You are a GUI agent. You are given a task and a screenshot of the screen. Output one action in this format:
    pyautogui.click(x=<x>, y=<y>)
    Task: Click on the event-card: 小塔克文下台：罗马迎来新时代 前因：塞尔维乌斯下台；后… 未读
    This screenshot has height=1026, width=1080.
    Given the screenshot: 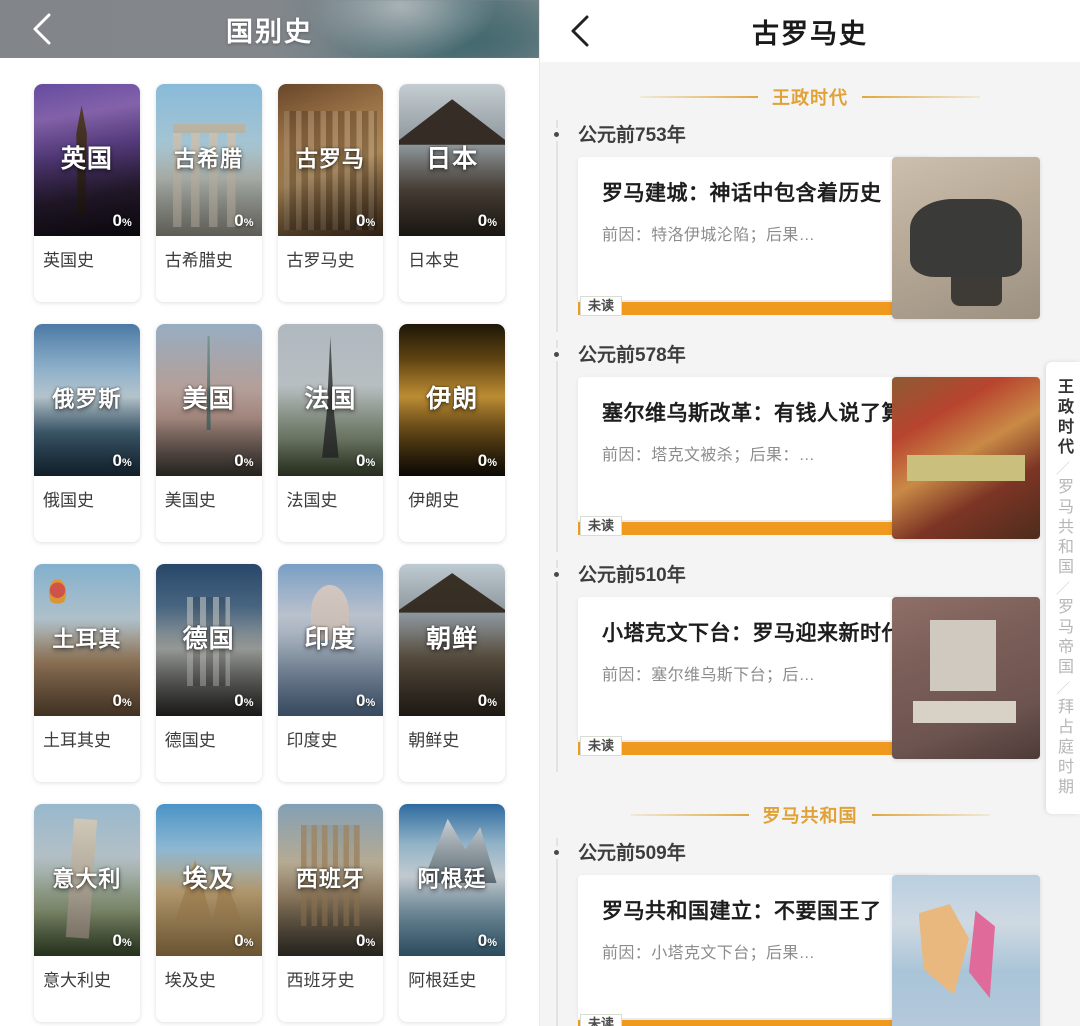 What is the action you would take?
    pyautogui.click(x=809, y=678)
    